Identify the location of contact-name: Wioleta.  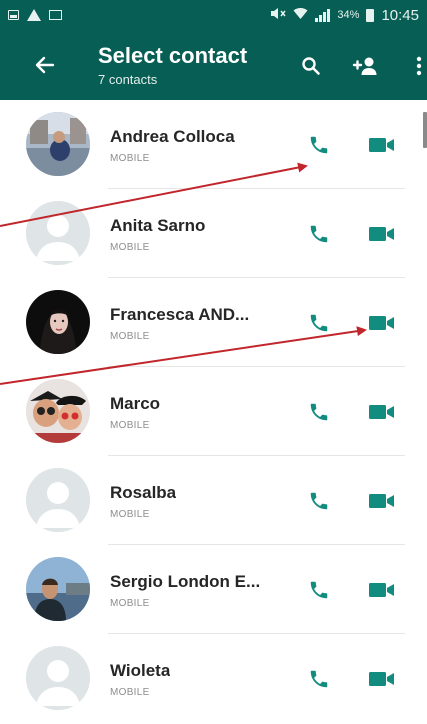
(140, 670).